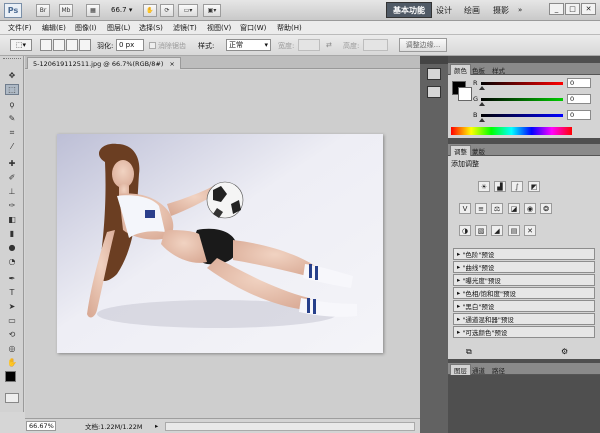 The height and width of the screenshot is (433, 600). What do you see at coordinates (524, 319) in the screenshot?
I see `preset-channel-mixer: ▸ "通道混和器"预设` at bounding box center [524, 319].